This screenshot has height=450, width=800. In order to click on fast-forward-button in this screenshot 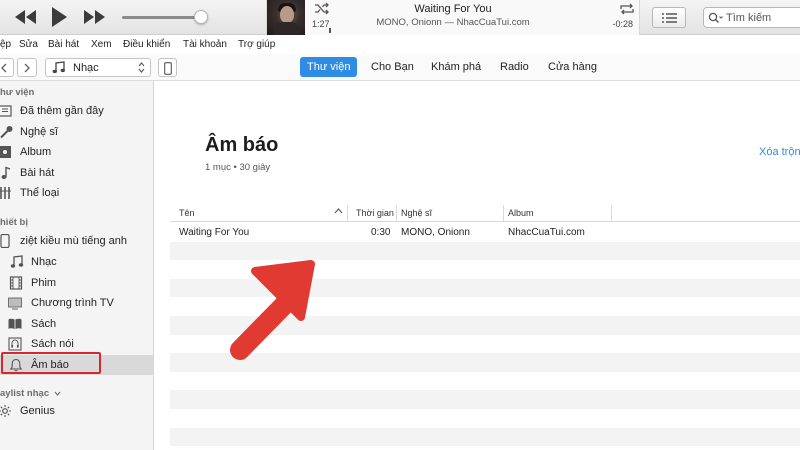, I will do `click(94, 17)`.